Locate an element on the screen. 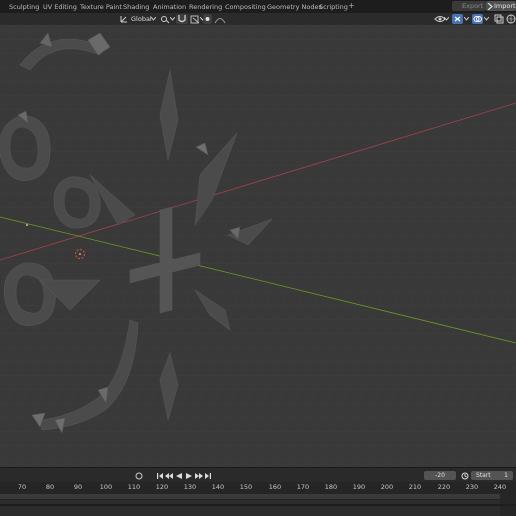 The width and height of the screenshot is (516, 516). clock-button is located at coordinates (465, 476).